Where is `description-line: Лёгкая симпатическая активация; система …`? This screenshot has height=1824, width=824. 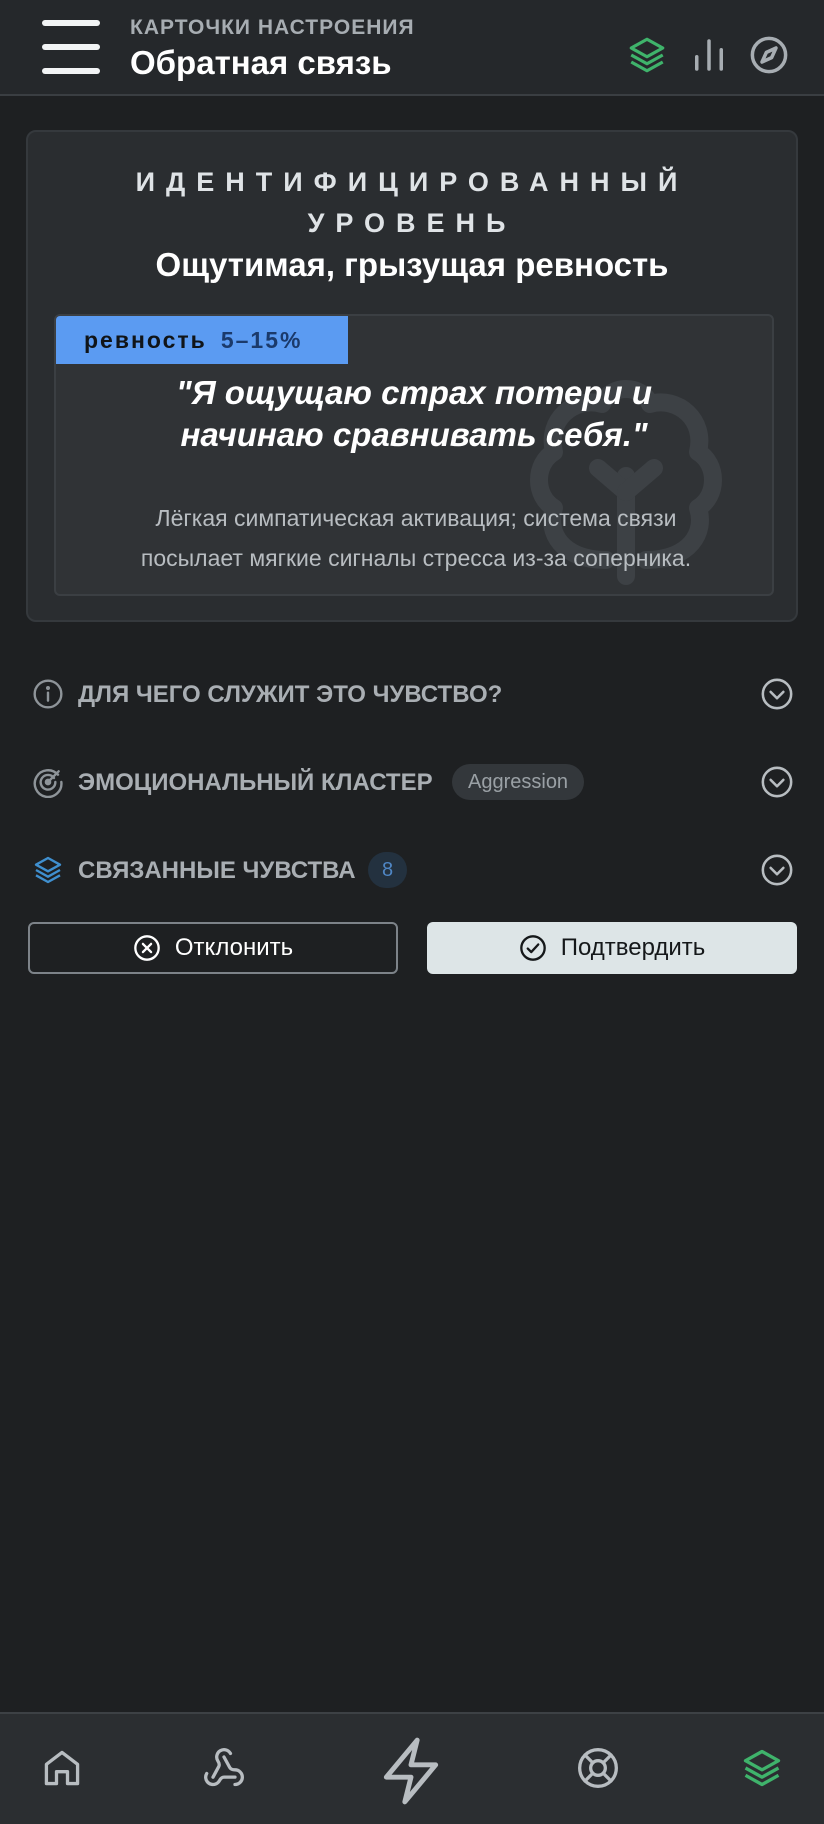 description-line: Лёгкая симпатическая активация; система … is located at coordinates (416, 518).